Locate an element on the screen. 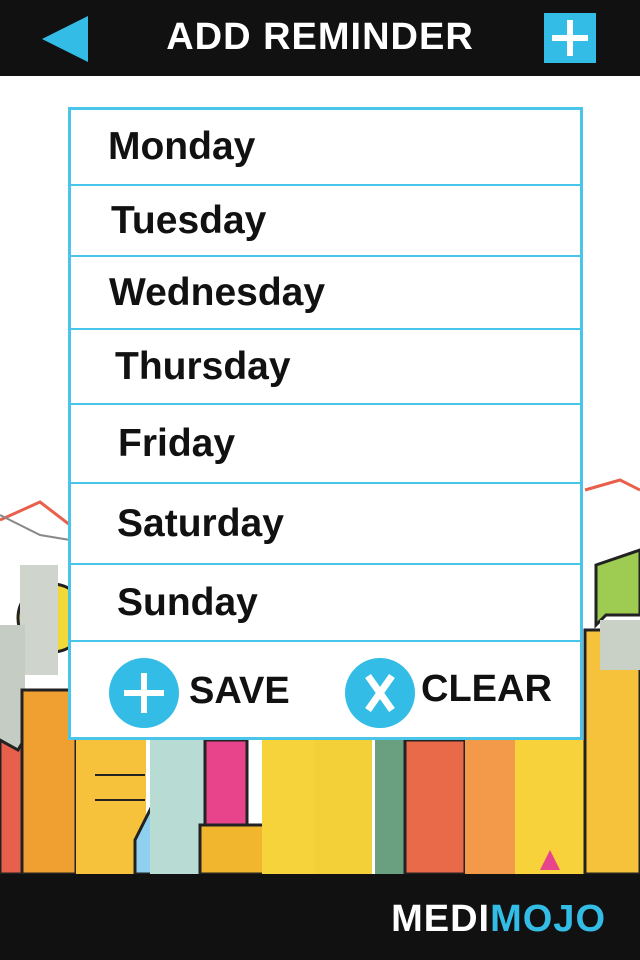 The width and height of the screenshot is (640, 960). day-label: Tuesday is located at coordinates (189, 220).